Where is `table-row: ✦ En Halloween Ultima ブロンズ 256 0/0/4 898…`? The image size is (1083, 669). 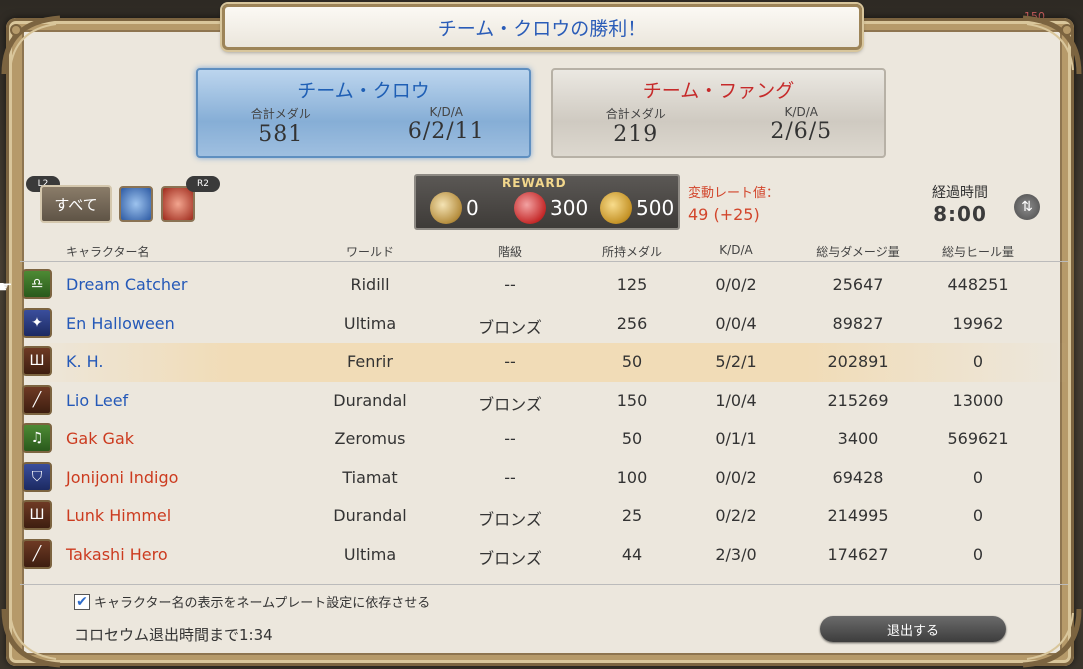 table-row: ✦ En Halloween Ultima ブロンズ 256 0/0/4 898… is located at coordinates (544, 324).